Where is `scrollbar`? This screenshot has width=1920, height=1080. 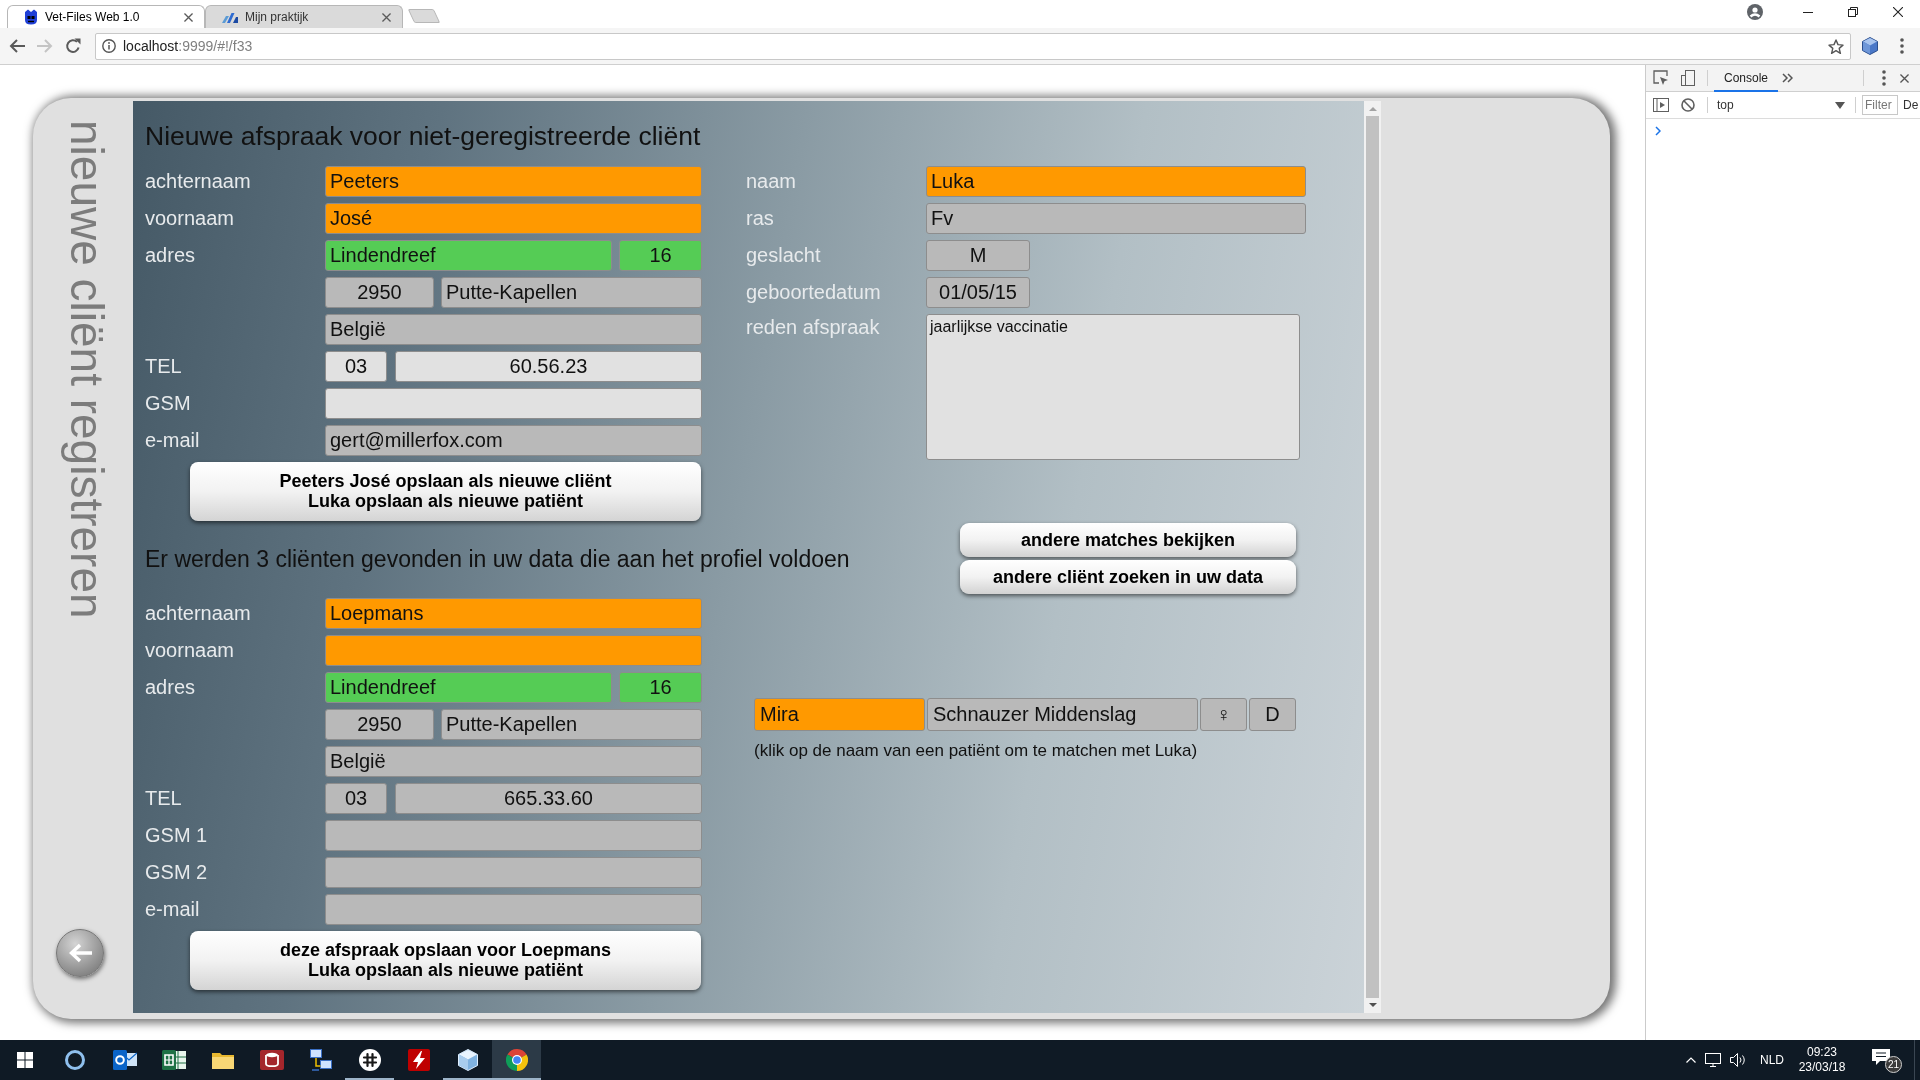 scrollbar is located at coordinates (1372, 557).